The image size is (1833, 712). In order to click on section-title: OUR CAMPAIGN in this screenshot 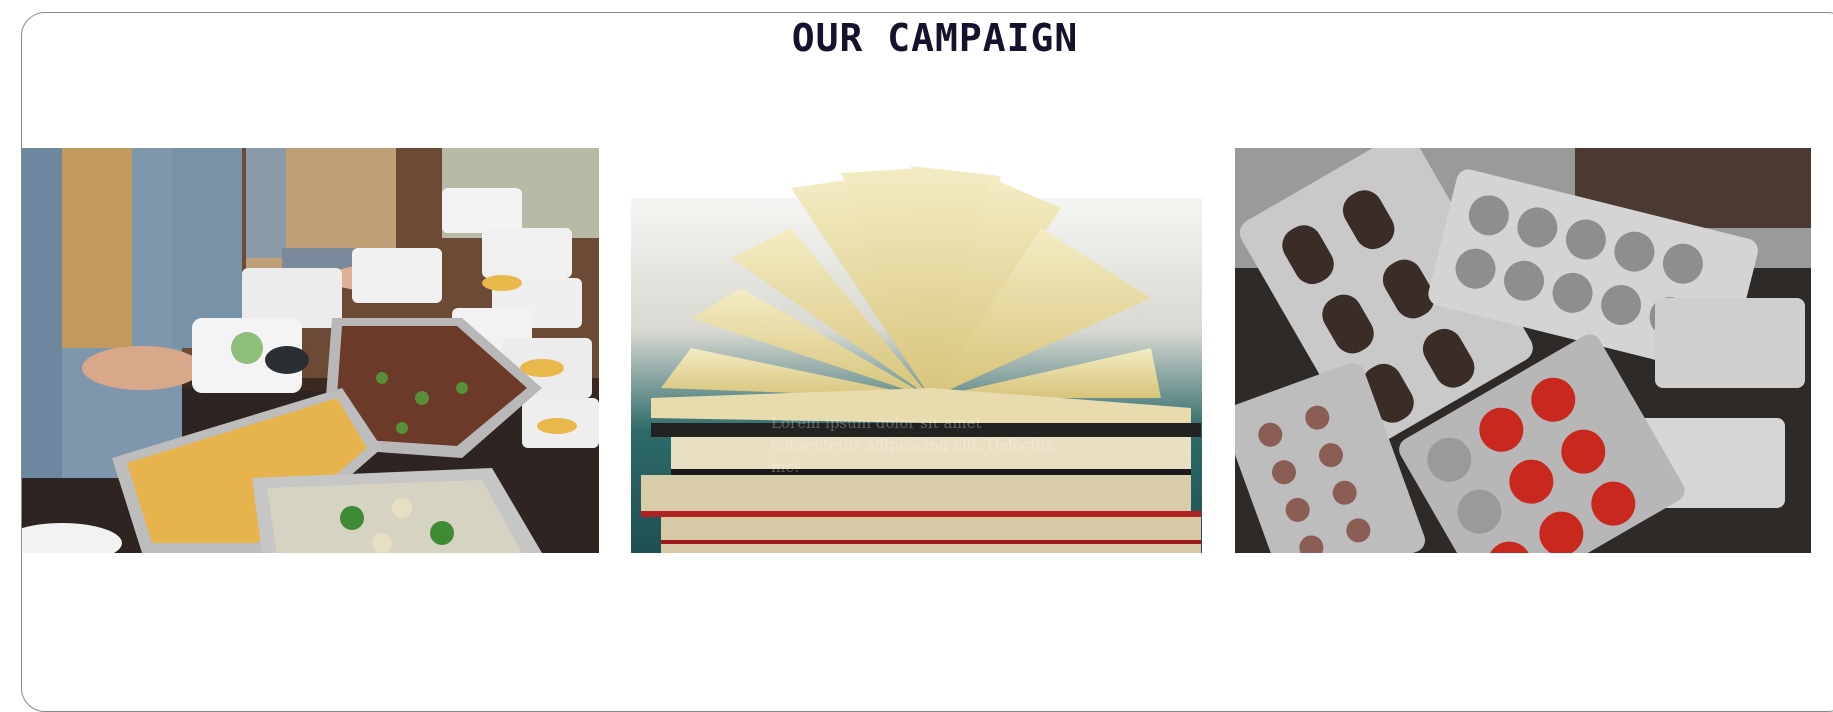, I will do `click(935, 38)`.